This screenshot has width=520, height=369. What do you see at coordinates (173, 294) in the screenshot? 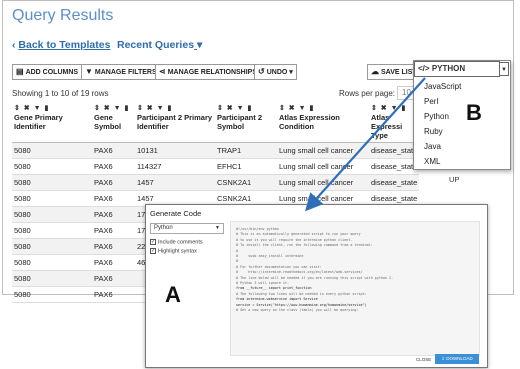
I see `callout-label-a: A` at bounding box center [173, 294].